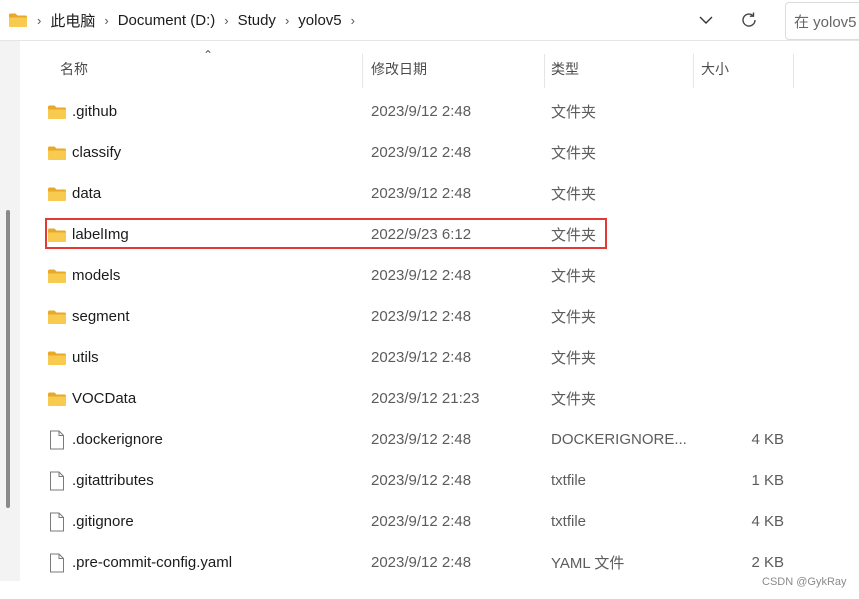 The image size is (859, 599). I want to click on file-name: .pre-commit-config.yaml, so click(152, 562).